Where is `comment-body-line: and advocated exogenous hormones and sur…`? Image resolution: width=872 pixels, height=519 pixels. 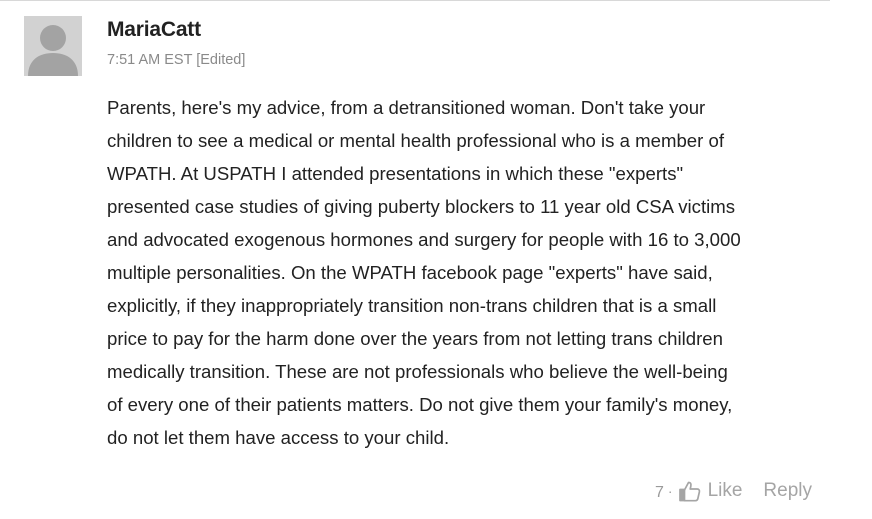 comment-body-line: and advocated exogenous hormones and sur… is located at coordinates (424, 239).